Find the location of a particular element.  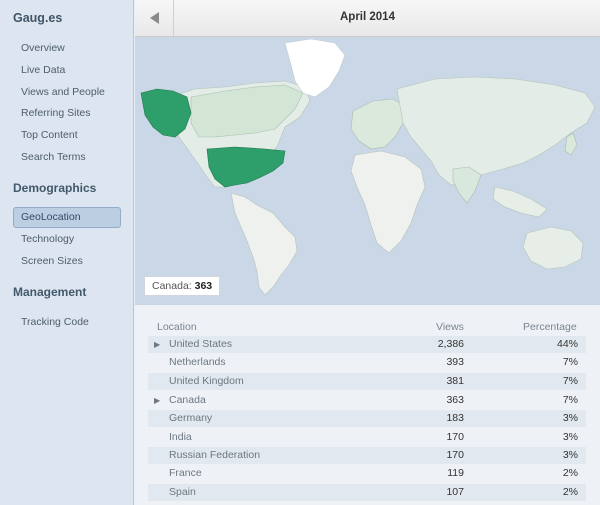

location-name: Canada is located at coordinates (187, 400).